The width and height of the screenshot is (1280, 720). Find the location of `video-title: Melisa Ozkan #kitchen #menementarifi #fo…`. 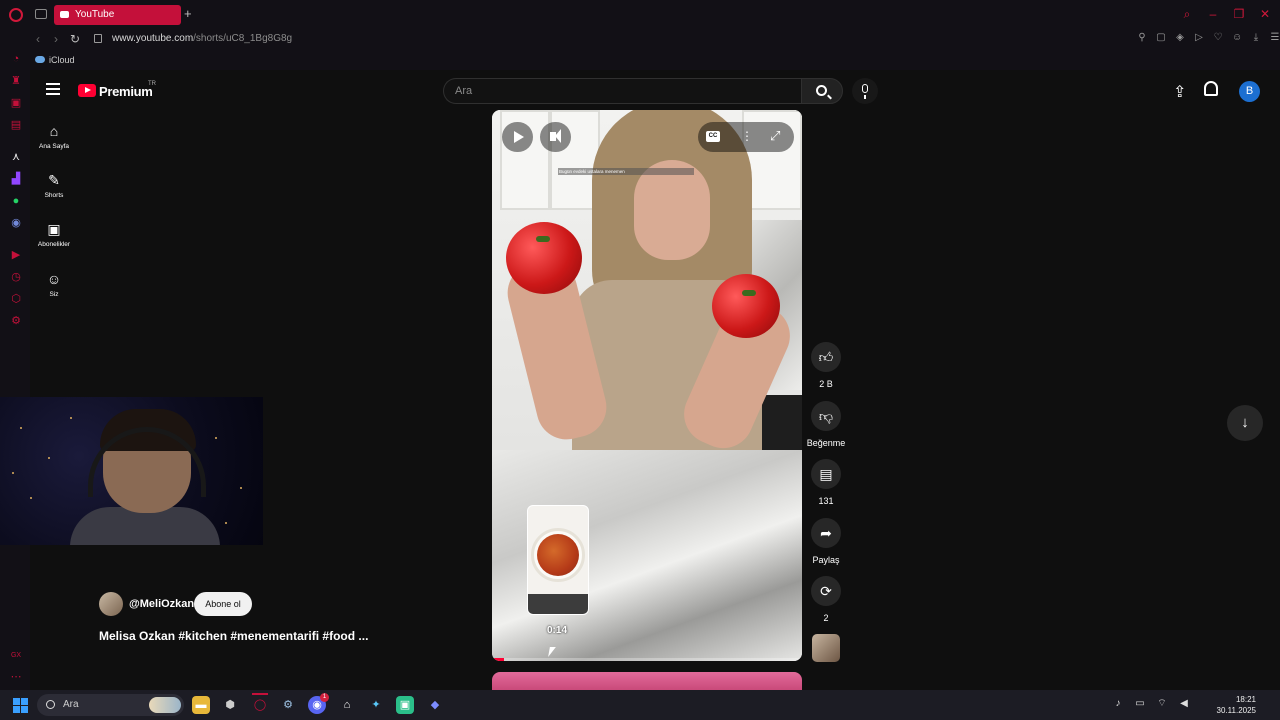

video-title: Melisa Ozkan #kitchen #menementarifi #fo… is located at coordinates (233, 636).